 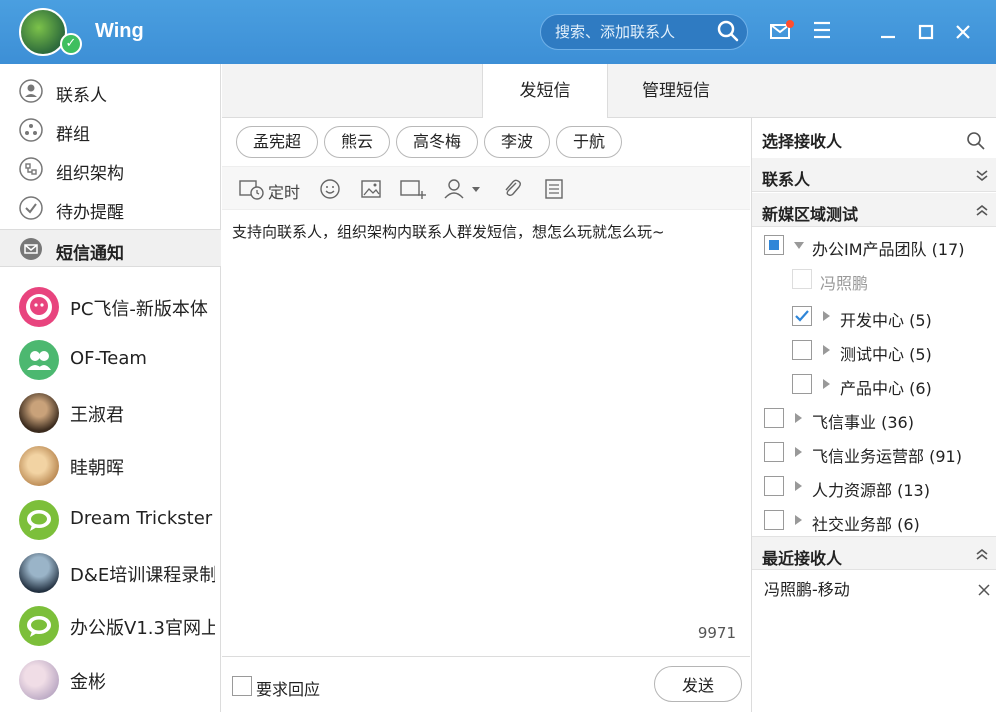 I want to click on contact-icon, so click(x=31, y=91).